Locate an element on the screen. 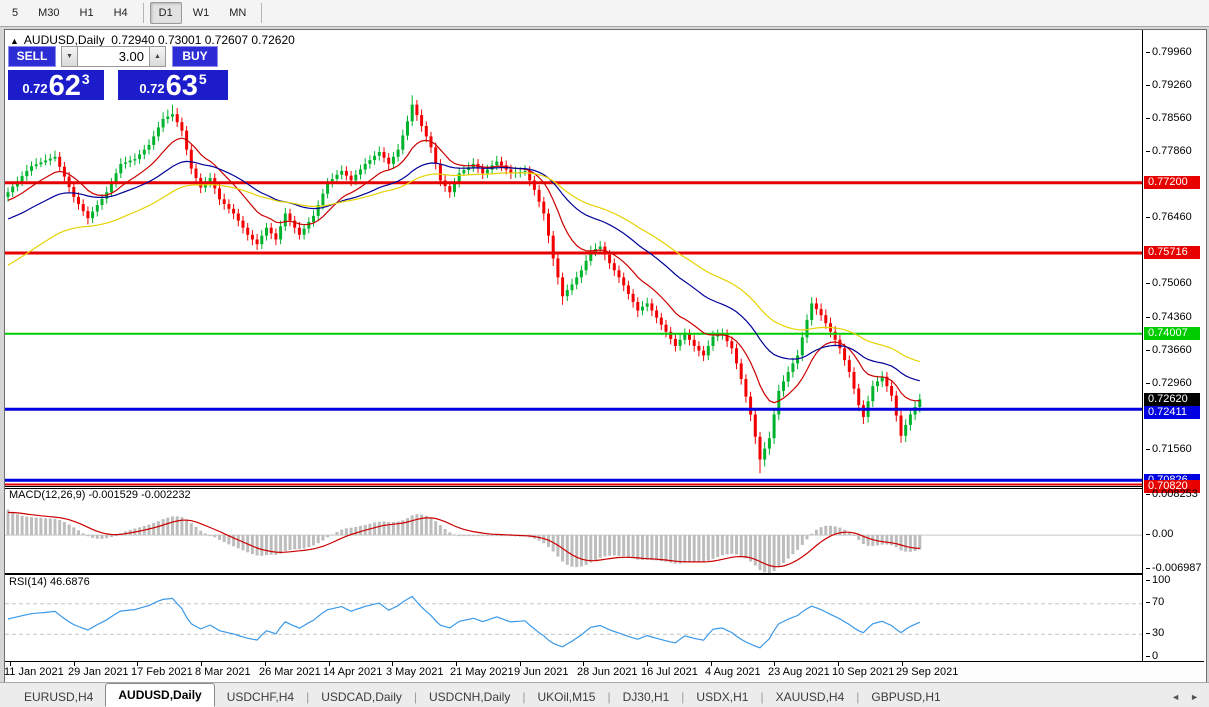  rsi-indicator-canvas is located at coordinates (573, 617).